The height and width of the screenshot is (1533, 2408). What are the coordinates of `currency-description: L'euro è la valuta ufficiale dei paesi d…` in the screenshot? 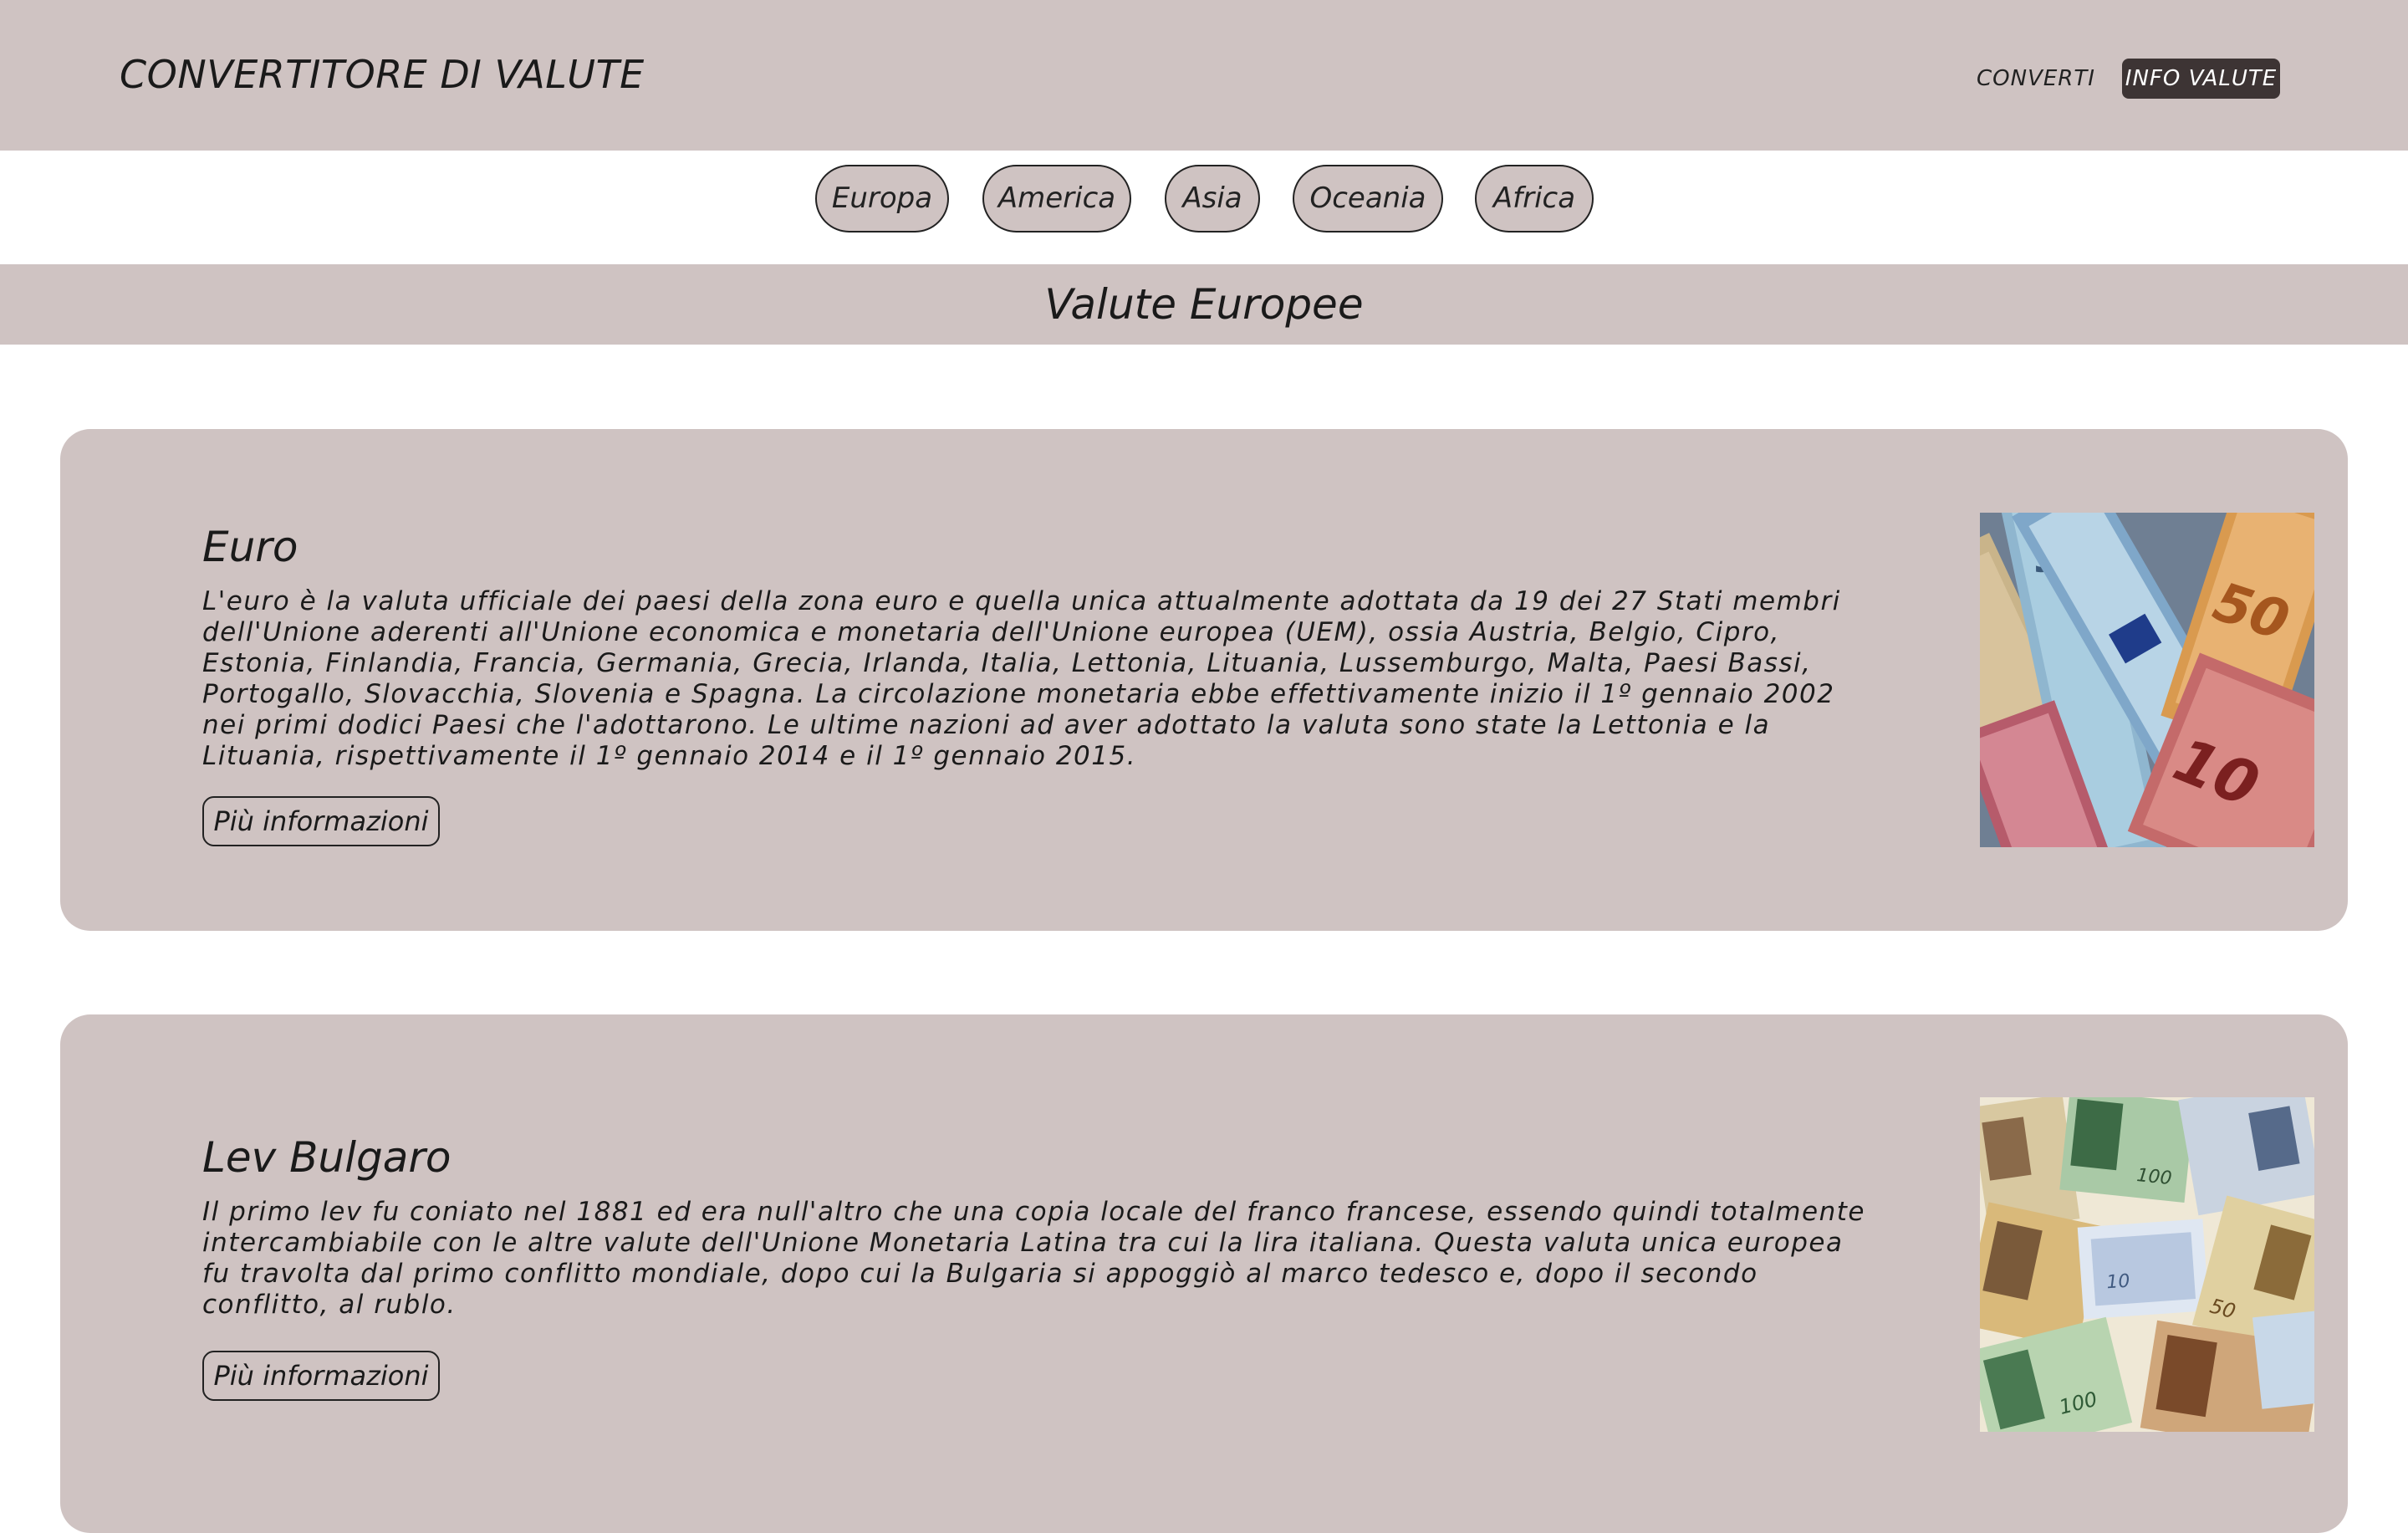 It's located at (1022, 678).